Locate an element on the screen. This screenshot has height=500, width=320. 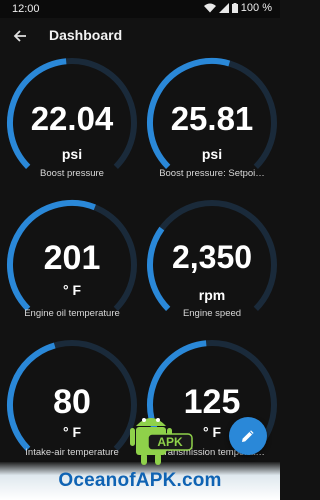
back-button is located at coordinates (20, 36).